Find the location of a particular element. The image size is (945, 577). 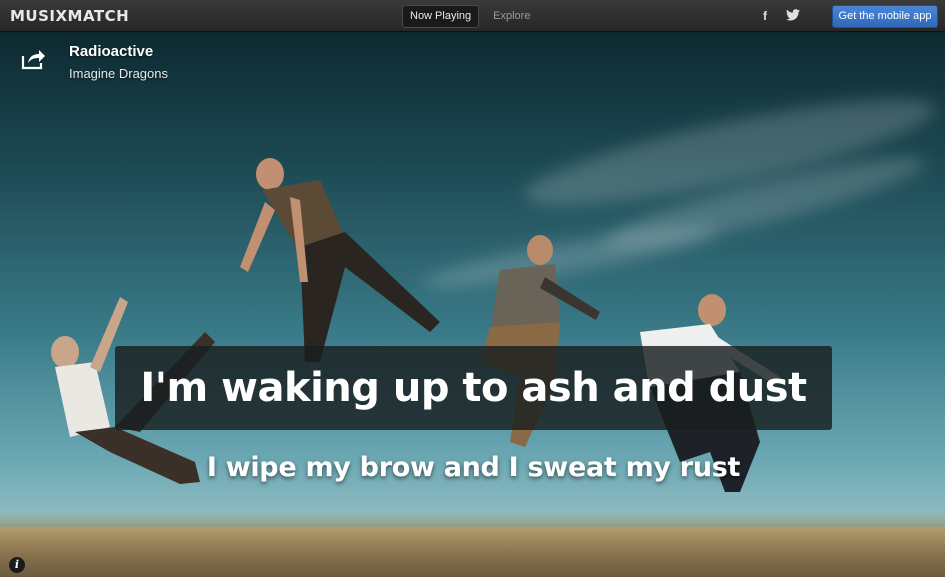

main-nav: Now Playing Explore is located at coordinates (470, 16).